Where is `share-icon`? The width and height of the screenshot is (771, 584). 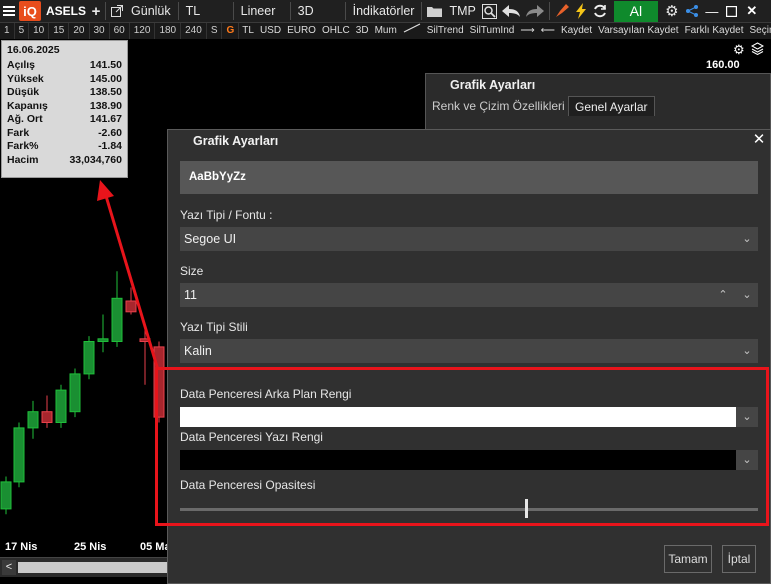 share-icon is located at coordinates (692, 11).